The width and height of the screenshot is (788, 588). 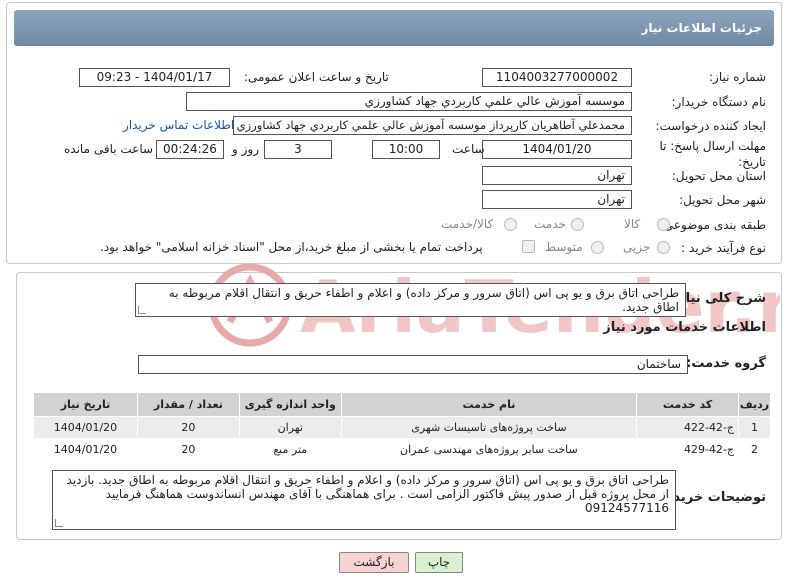 I want to click on row-name: ساخت سایر پروژه‌های مهندسی عمران, so click(x=489, y=449).